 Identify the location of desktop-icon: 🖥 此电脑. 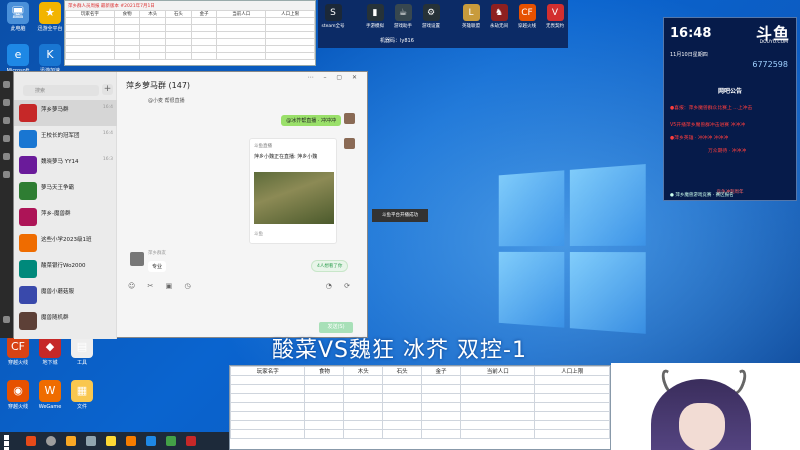
(18, 17).